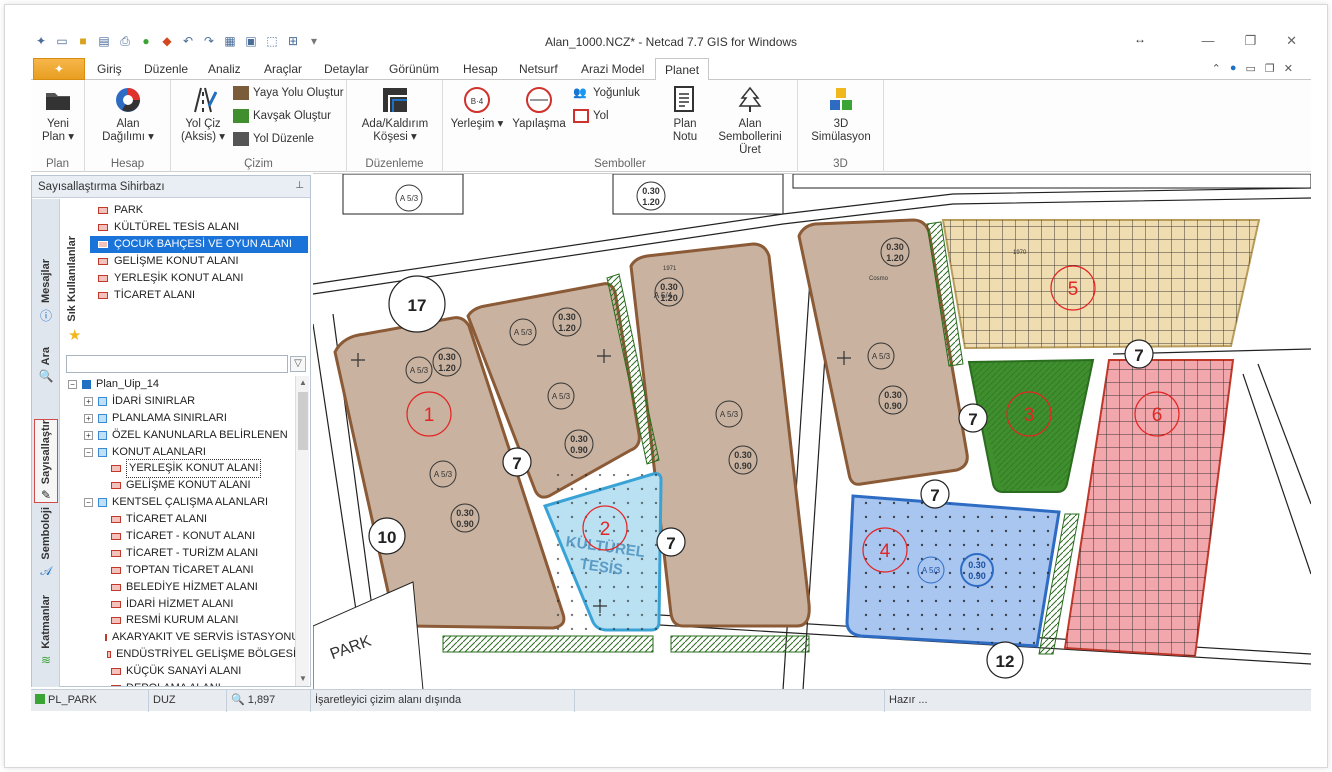 The width and height of the screenshot is (1332, 772). Describe the element at coordinates (1140, 39) in the screenshot. I see `resize-arrows-icon: ↔` at that location.